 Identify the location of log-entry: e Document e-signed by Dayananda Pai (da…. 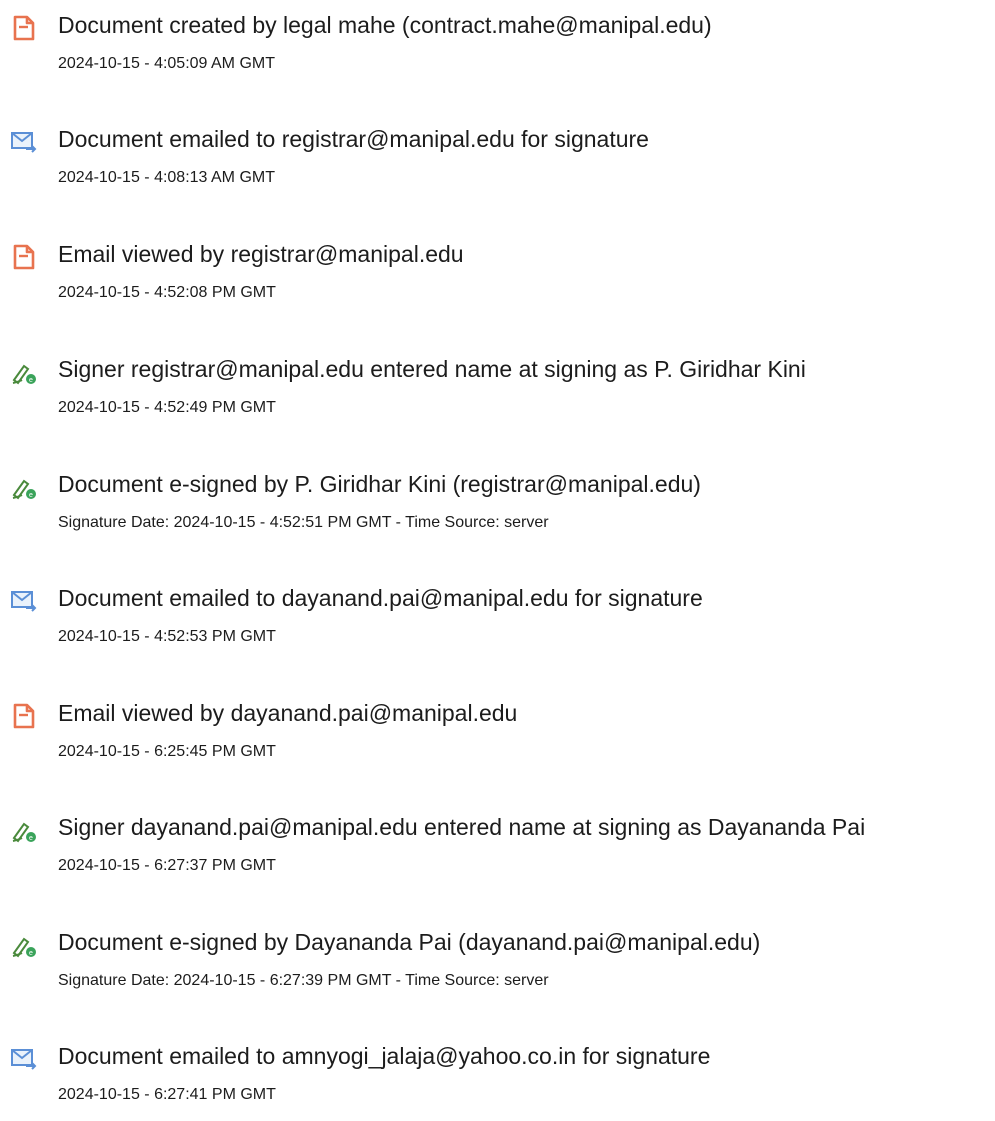
(497, 967).